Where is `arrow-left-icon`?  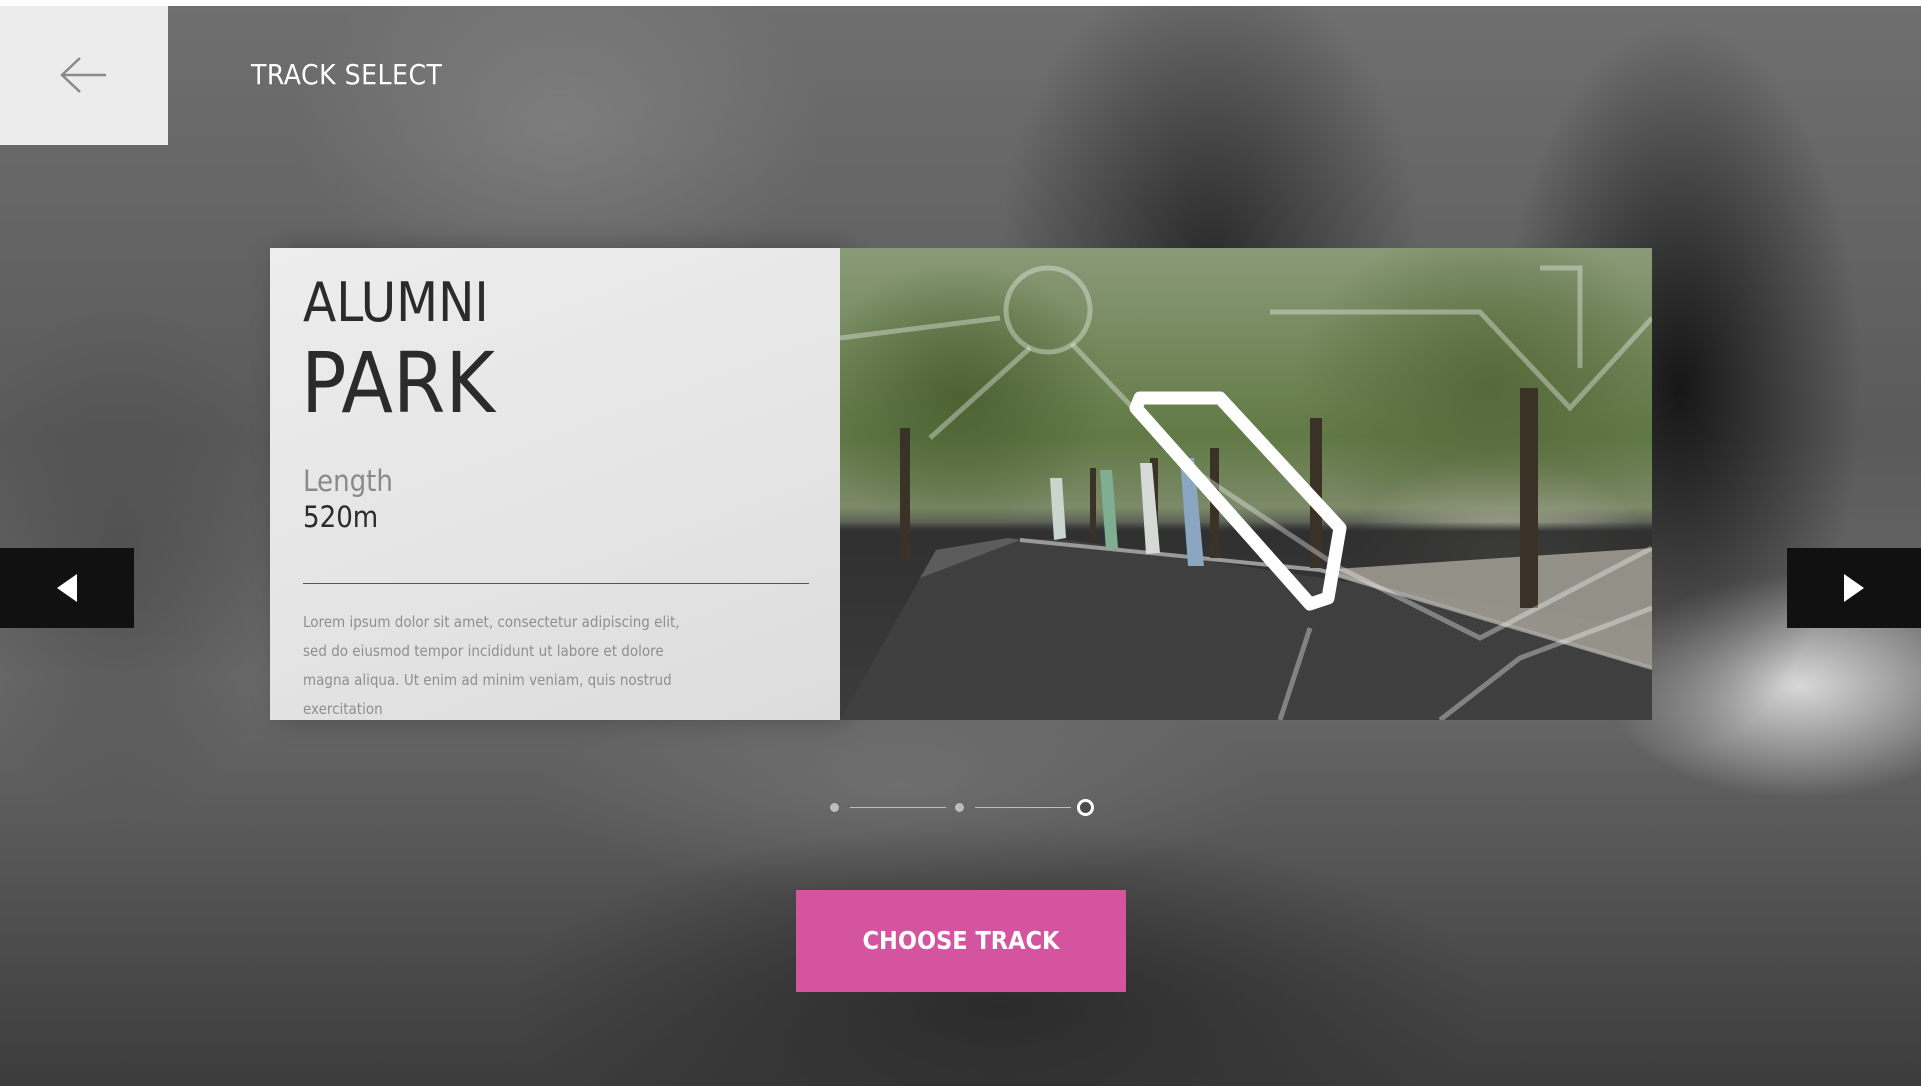 arrow-left-icon is located at coordinates (83, 75).